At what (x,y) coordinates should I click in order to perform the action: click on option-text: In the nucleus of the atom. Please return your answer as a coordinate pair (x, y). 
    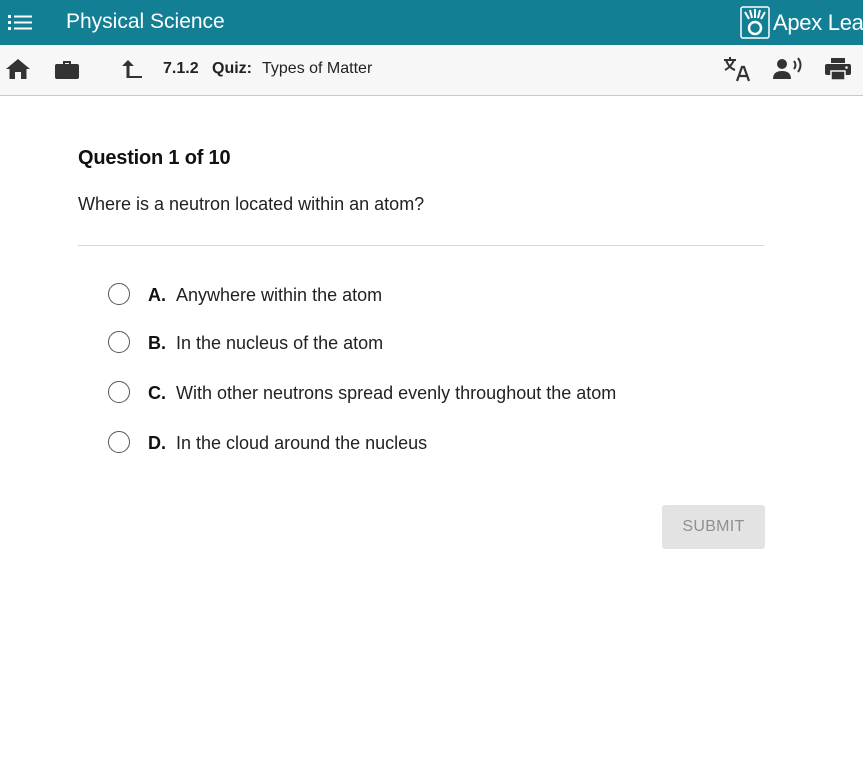
    Looking at the image, I should click on (280, 343).